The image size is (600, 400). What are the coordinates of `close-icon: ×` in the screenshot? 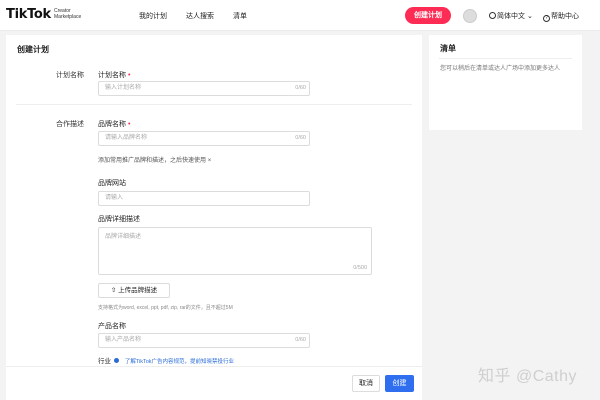 It's located at (210, 161).